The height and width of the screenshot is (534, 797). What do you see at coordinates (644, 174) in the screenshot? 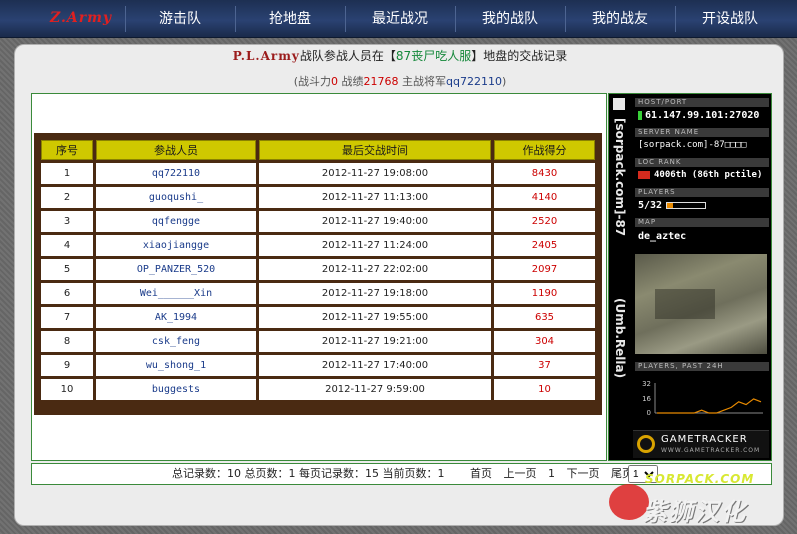
I see `china-flag-icon` at bounding box center [644, 174].